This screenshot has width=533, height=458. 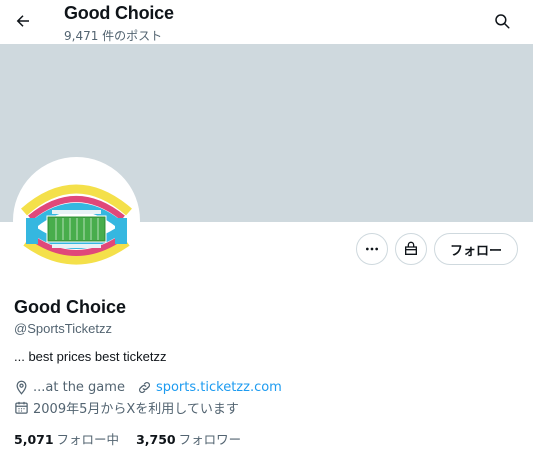 I want to click on link-icon, so click(x=144, y=387).